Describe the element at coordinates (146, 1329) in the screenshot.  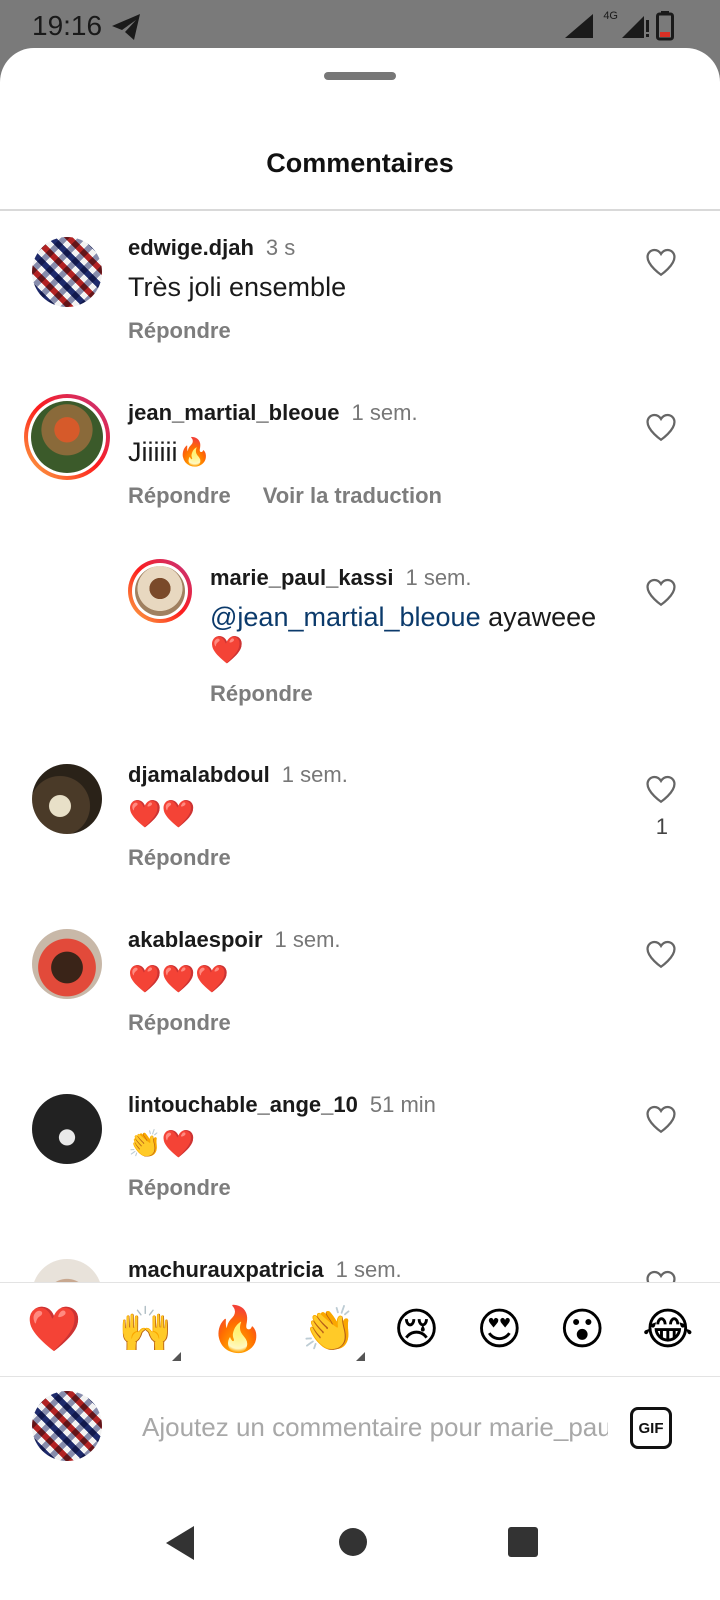
I see `reaction-raised-hands-emoji: 🙌` at that location.